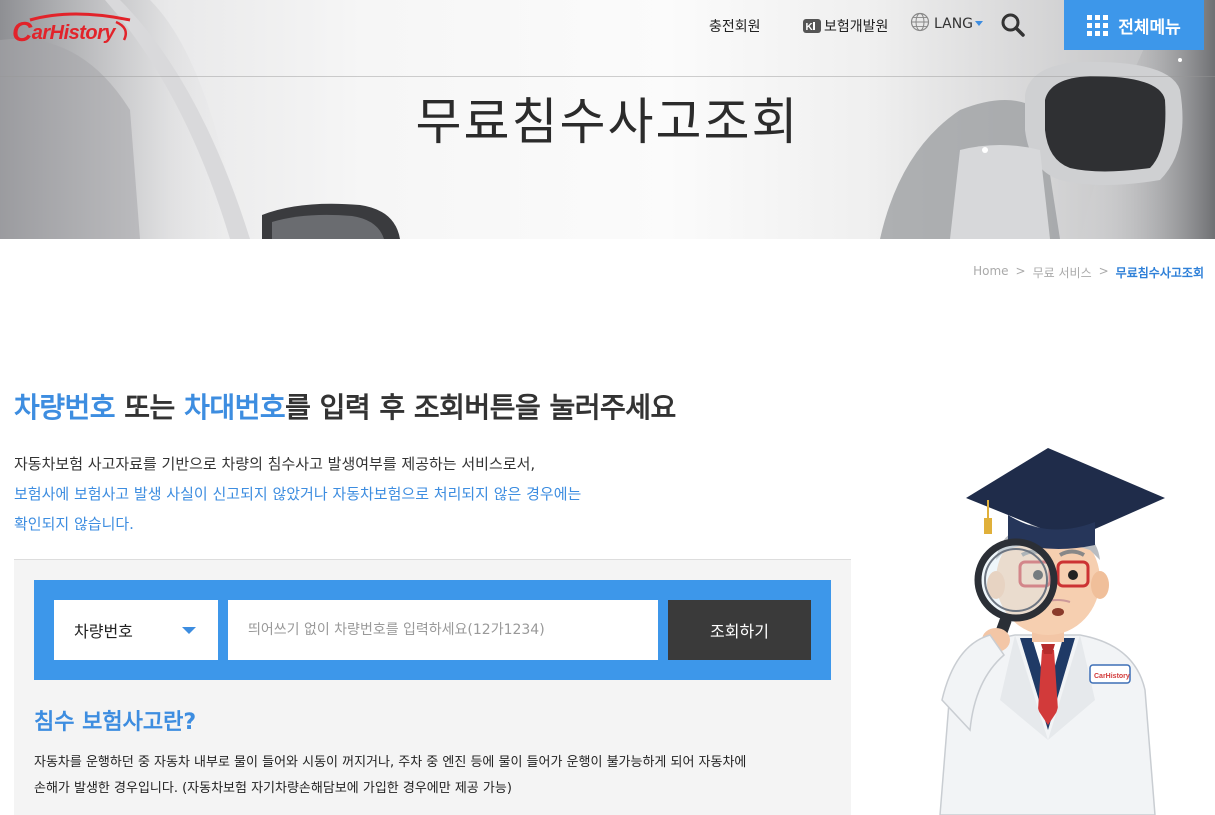 Image resolution: width=1215 pixels, height=815 pixels. Describe the element at coordinates (235, 407) in the screenshot. I see `headline-vin: 차대번호` at that location.